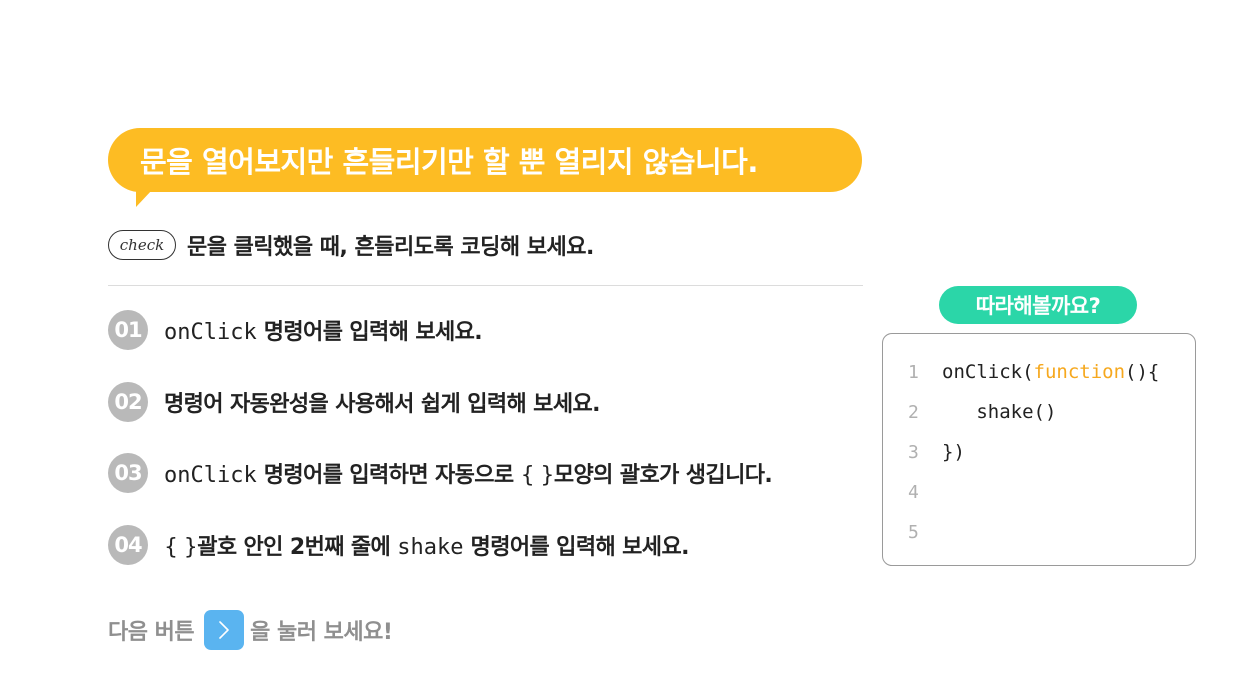  I want to click on line-number: 2, so click(913, 412).